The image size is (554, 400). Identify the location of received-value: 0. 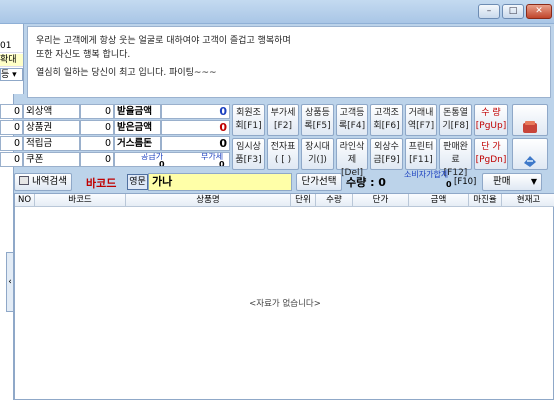
(195, 127).